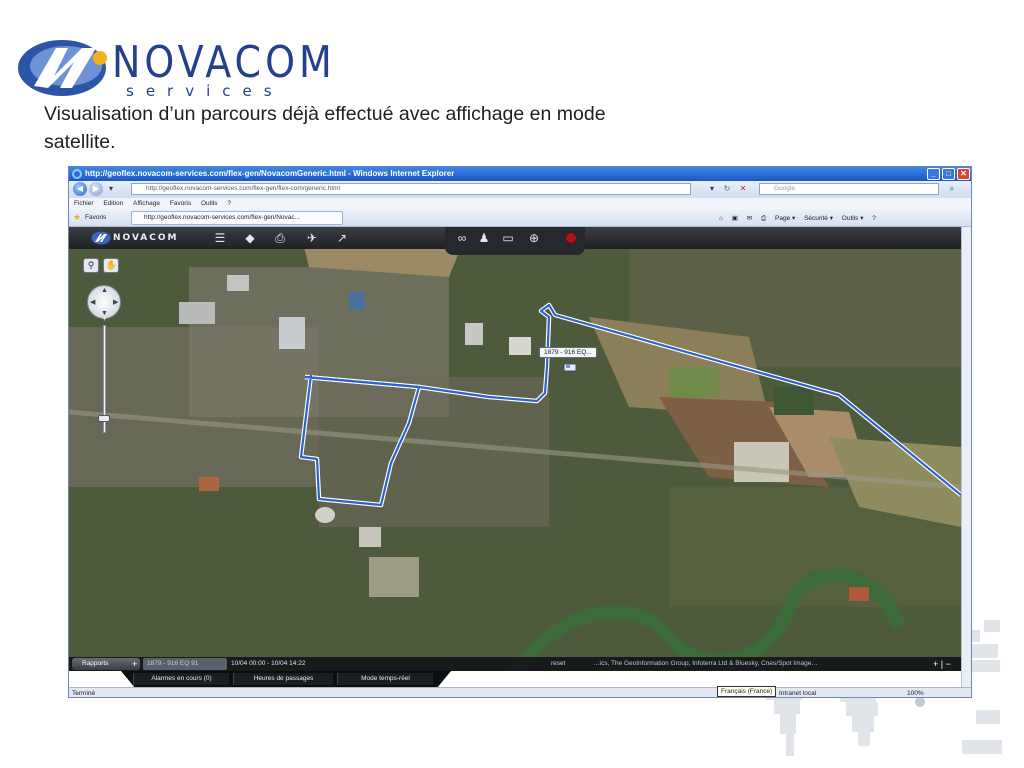 This screenshot has height=768, width=1024. What do you see at coordinates (818, 218) in the screenshot?
I see `security-menu: Sécurité ▾` at bounding box center [818, 218].